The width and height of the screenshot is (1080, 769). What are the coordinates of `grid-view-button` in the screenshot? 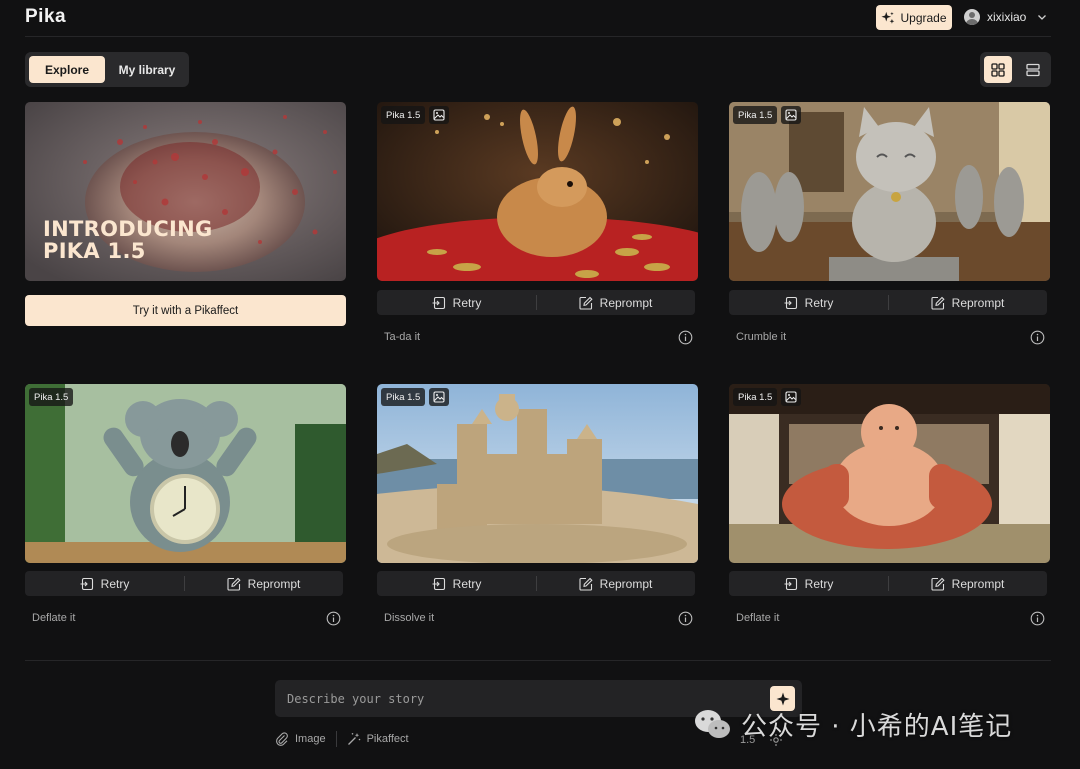 It's located at (998, 69).